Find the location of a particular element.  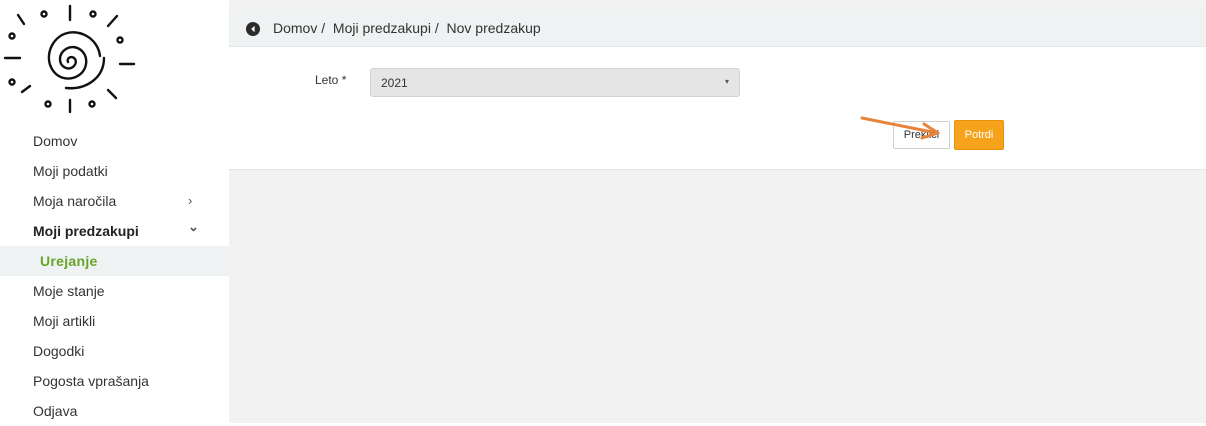

sidebar-item-pogosta-vprasanja: Pogosta vprašanja is located at coordinates (114, 381).